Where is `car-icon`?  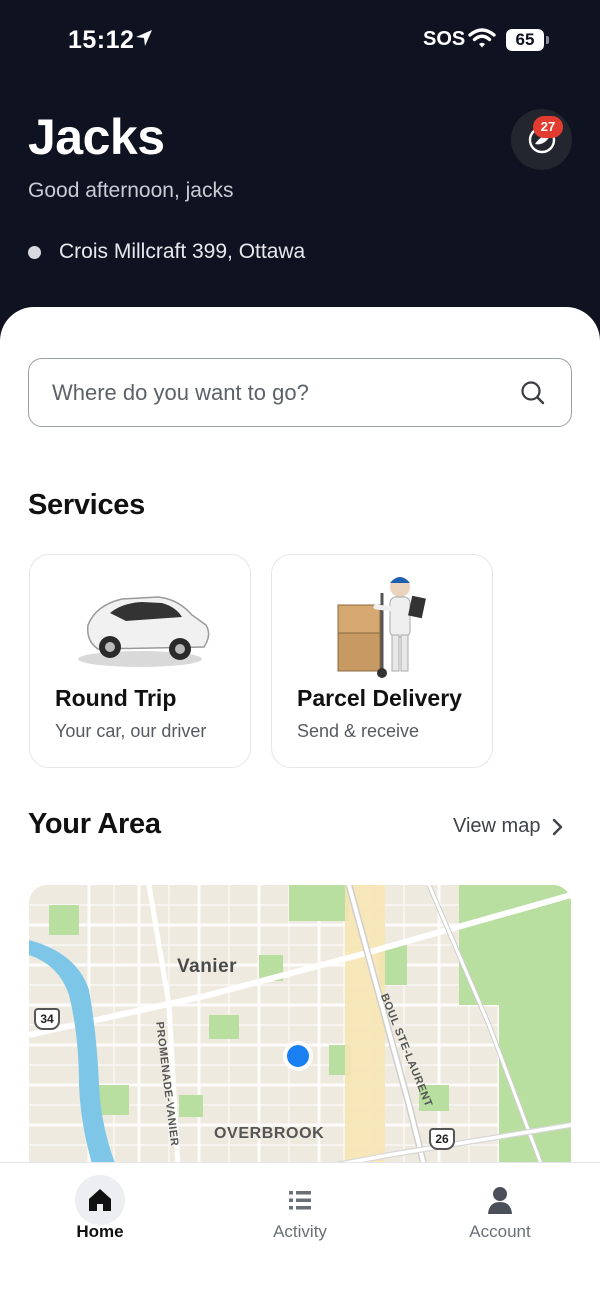
car-icon is located at coordinates (140, 624).